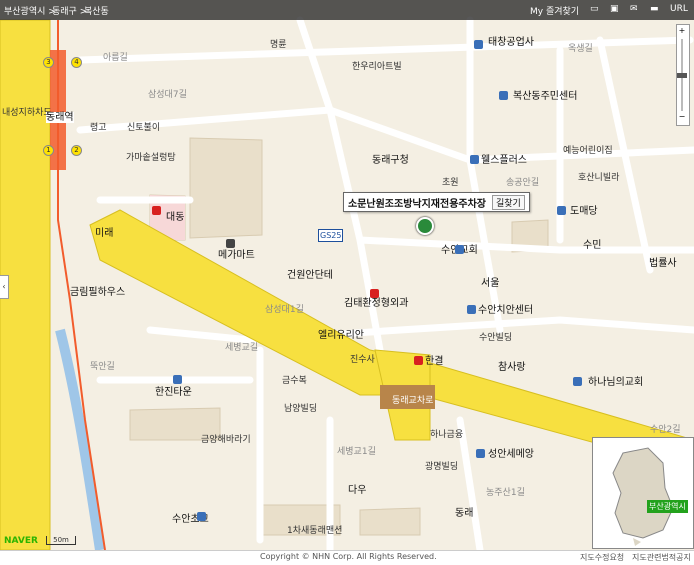  What do you see at coordinates (98, 292) in the screenshot?
I see `label-geumyeong: 금림필하우스` at bounding box center [98, 292].